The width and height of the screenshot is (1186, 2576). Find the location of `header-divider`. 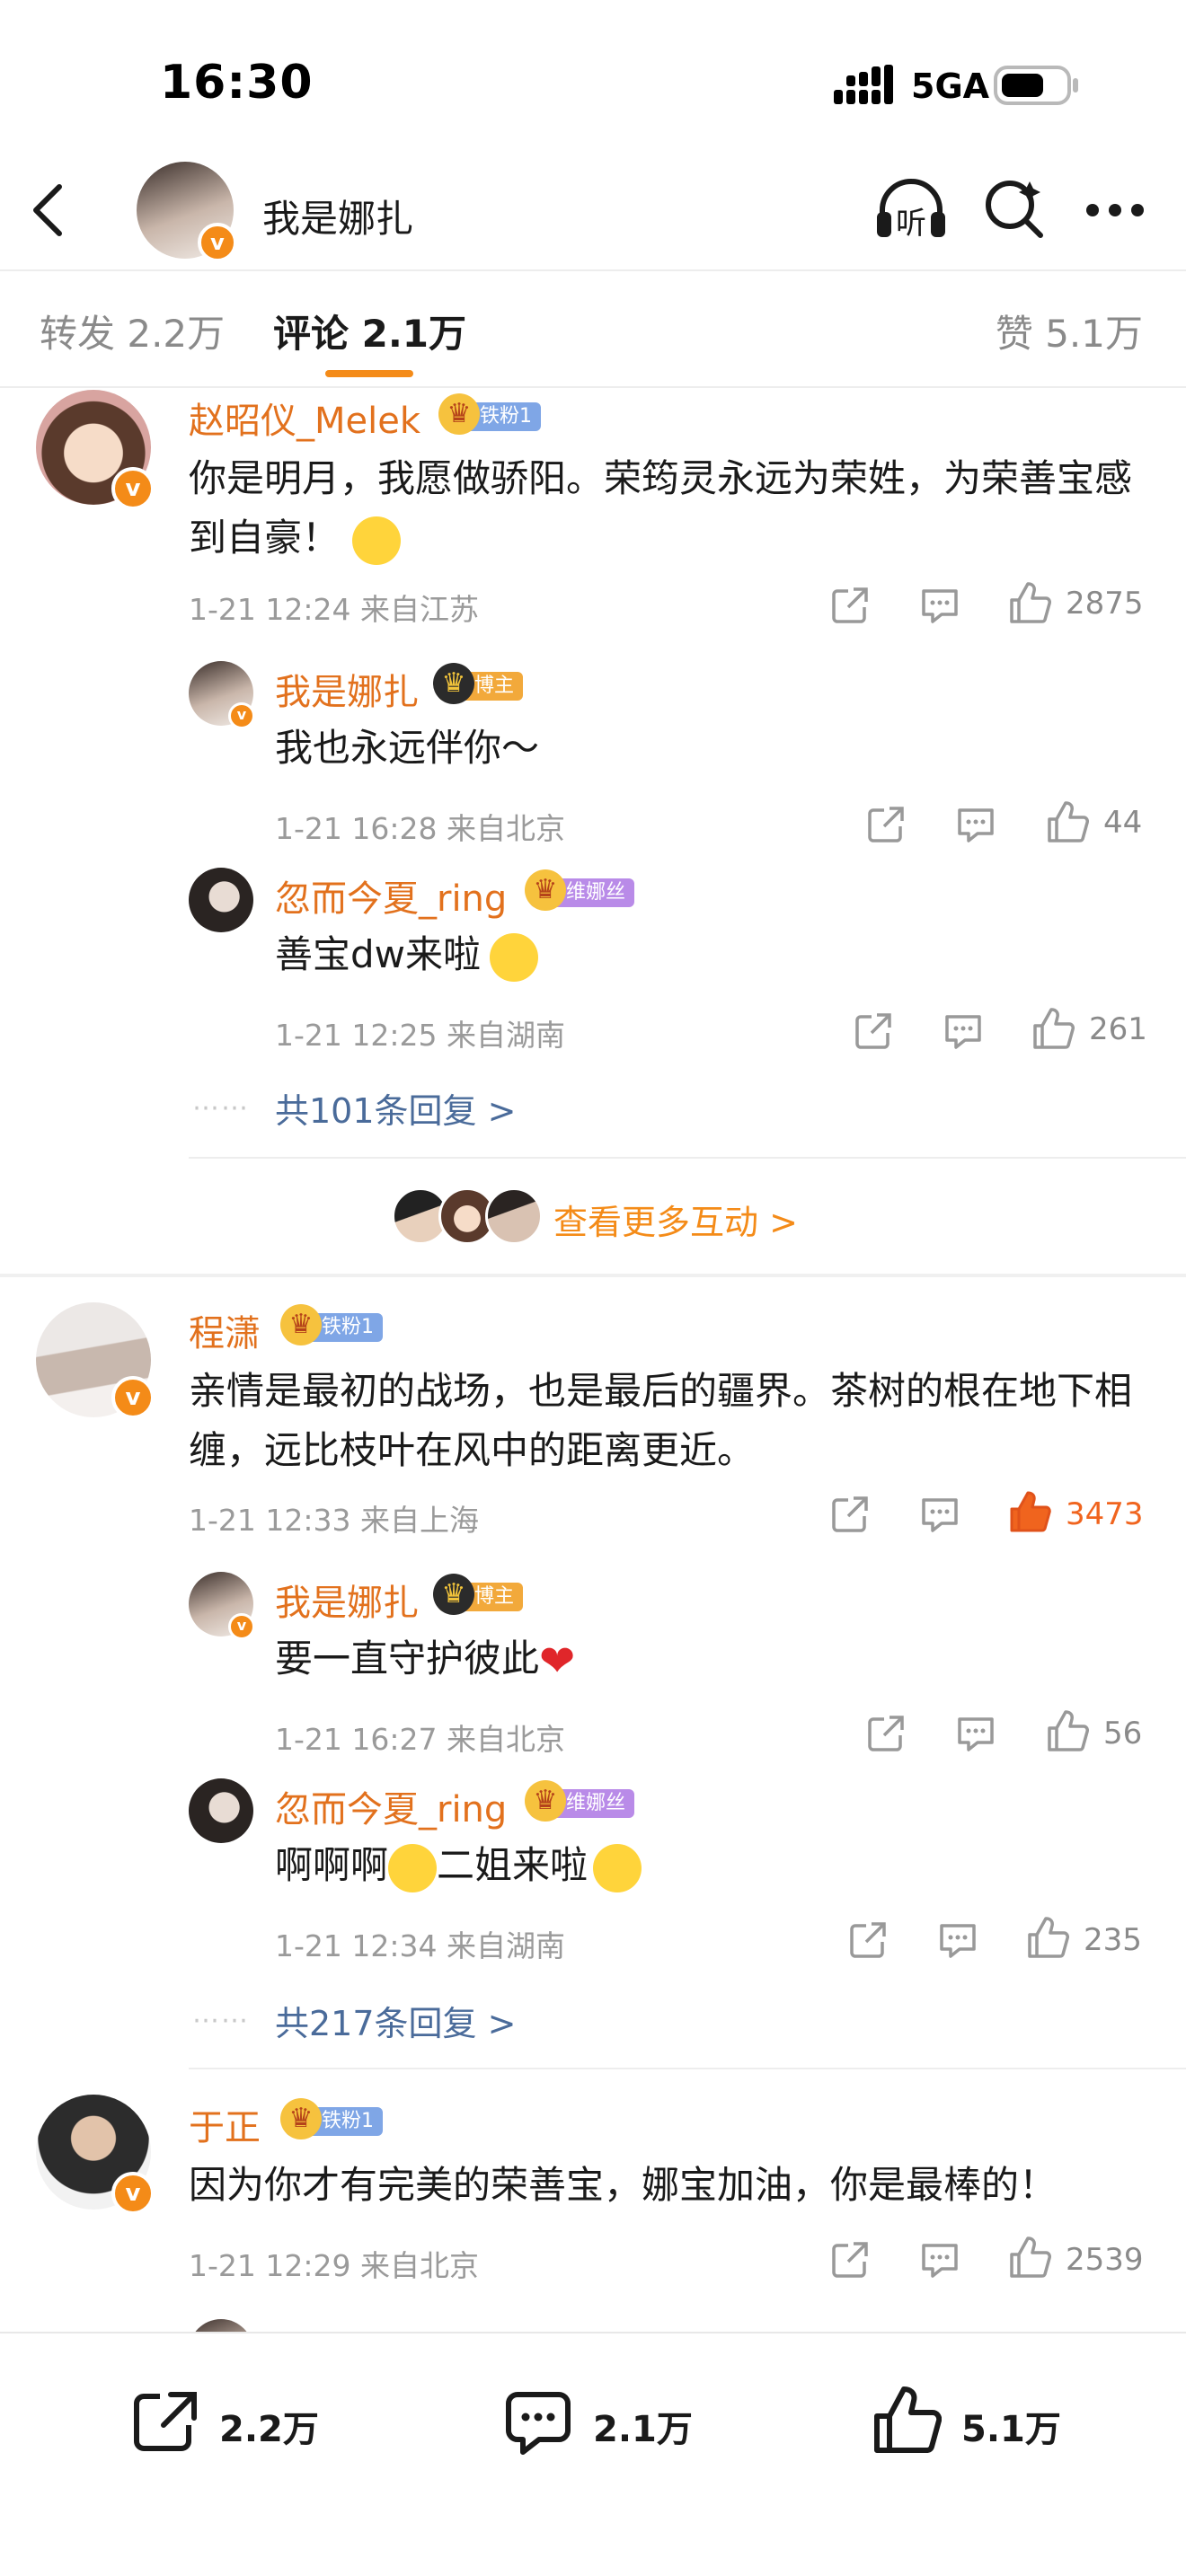

header-divider is located at coordinates (593, 270).